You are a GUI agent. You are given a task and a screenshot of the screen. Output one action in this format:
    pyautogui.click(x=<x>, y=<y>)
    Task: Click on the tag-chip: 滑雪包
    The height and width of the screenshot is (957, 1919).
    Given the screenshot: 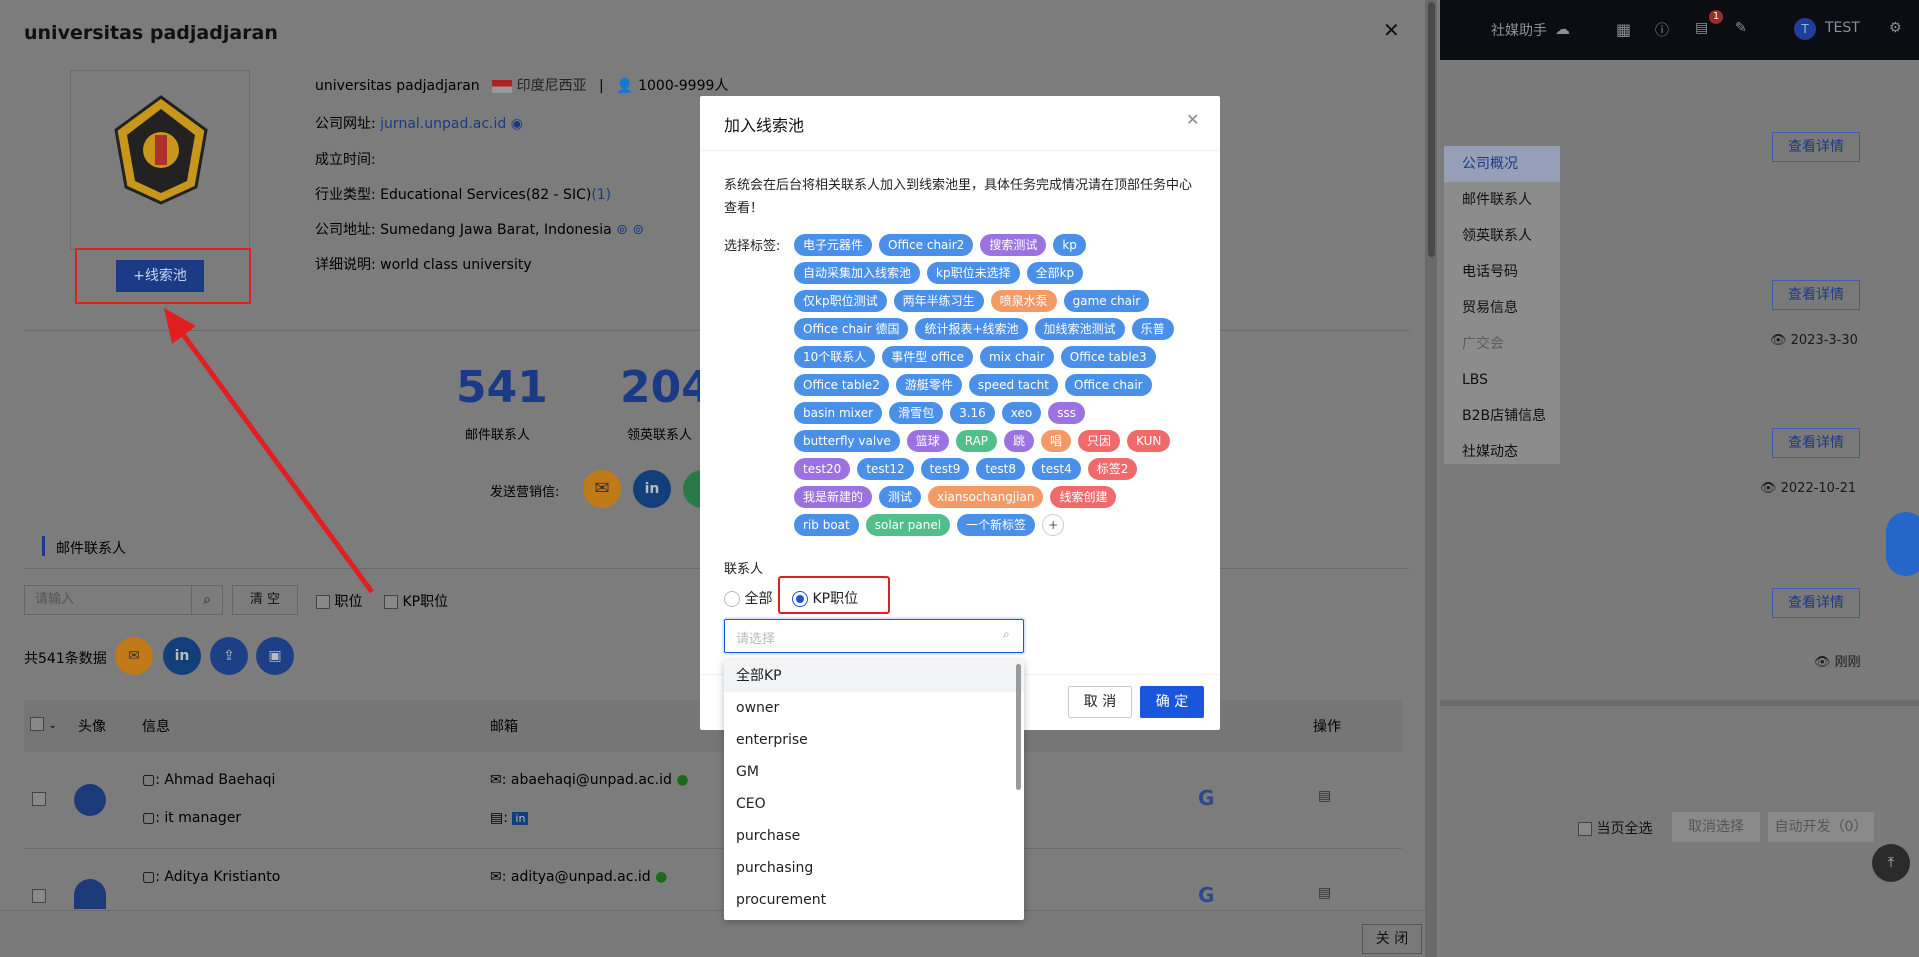 What is the action you would take?
    pyautogui.click(x=916, y=413)
    